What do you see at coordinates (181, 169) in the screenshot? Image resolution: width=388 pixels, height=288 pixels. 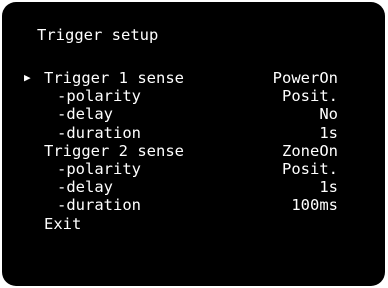 I see `menu-item-trigger2-polarity: -polarity Posit.` at bounding box center [181, 169].